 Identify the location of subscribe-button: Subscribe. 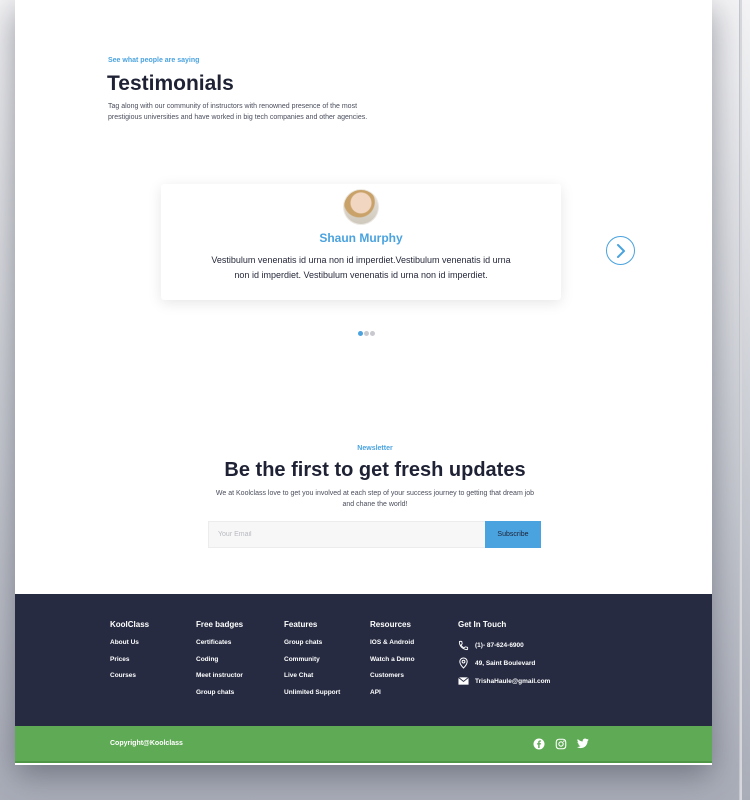
(513, 534).